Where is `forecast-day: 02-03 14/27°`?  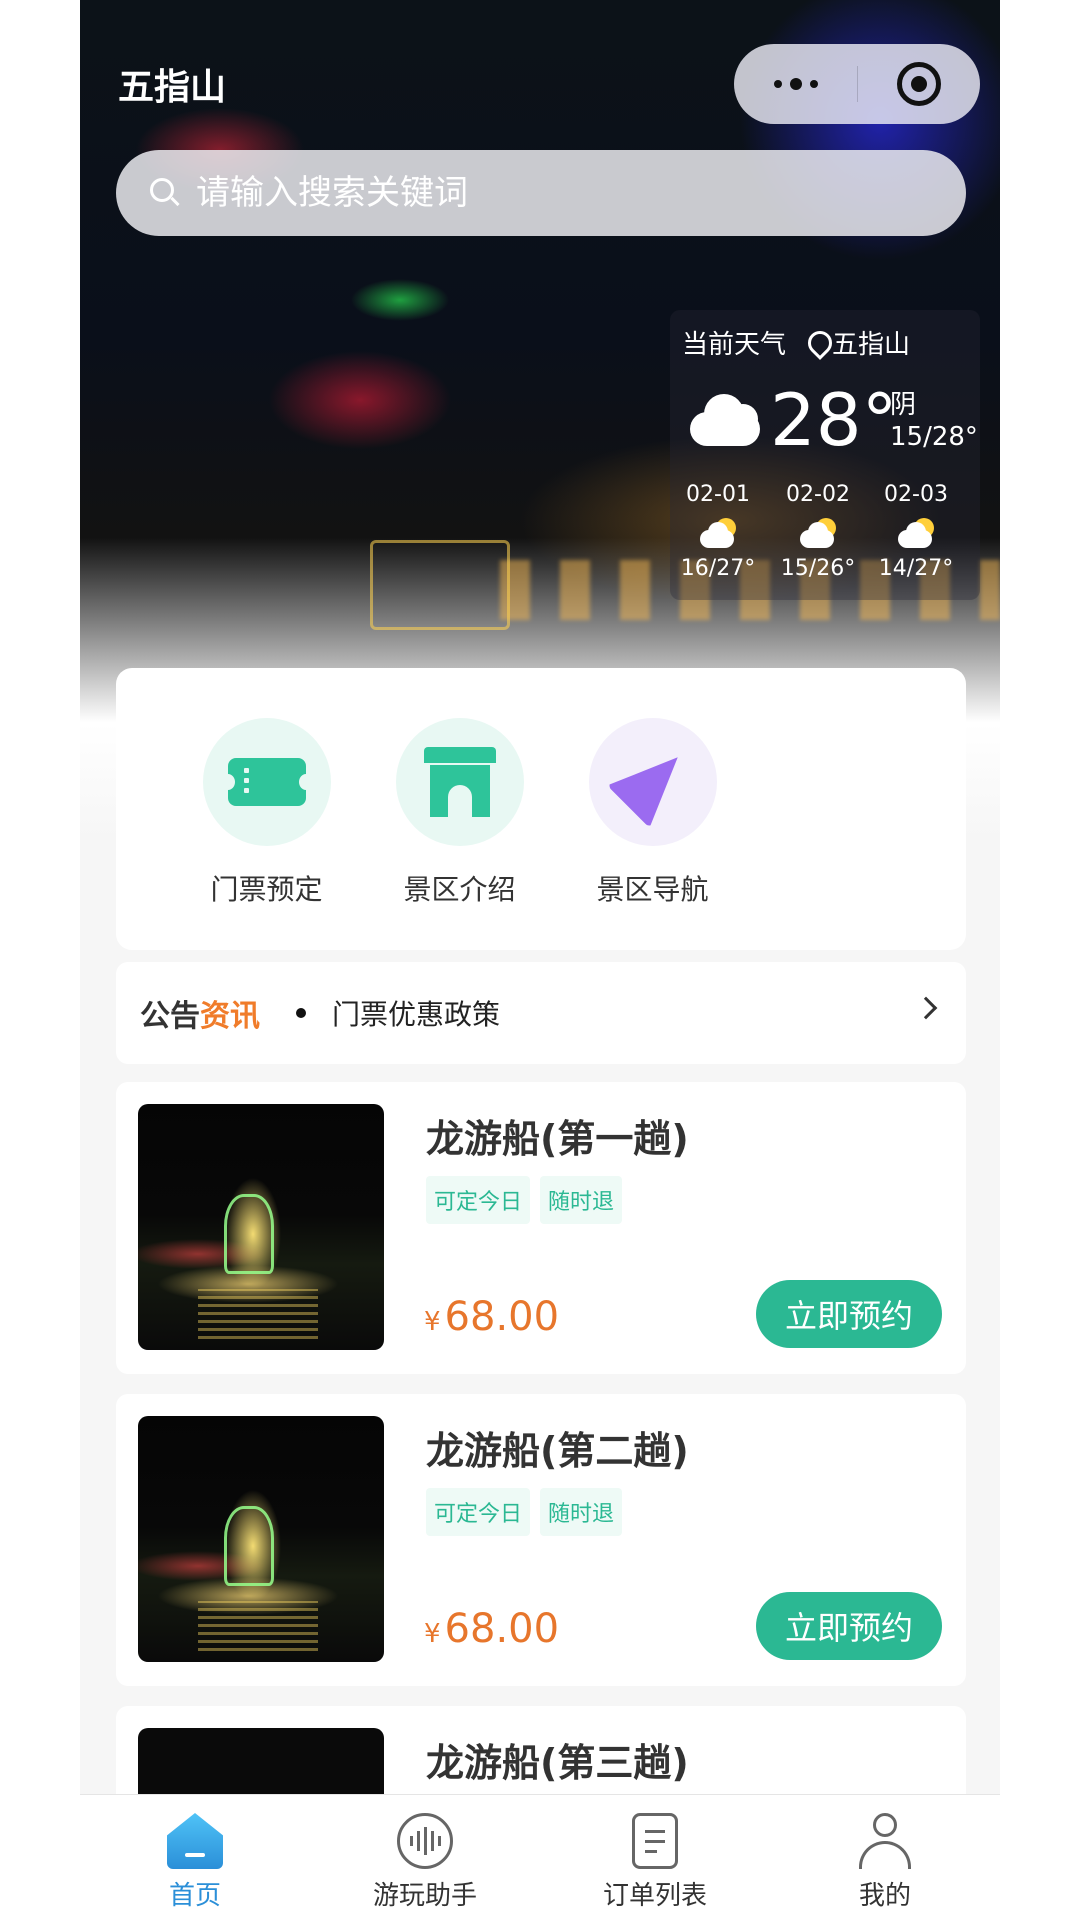
forecast-day: 02-03 14/27° is located at coordinates (916, 531).